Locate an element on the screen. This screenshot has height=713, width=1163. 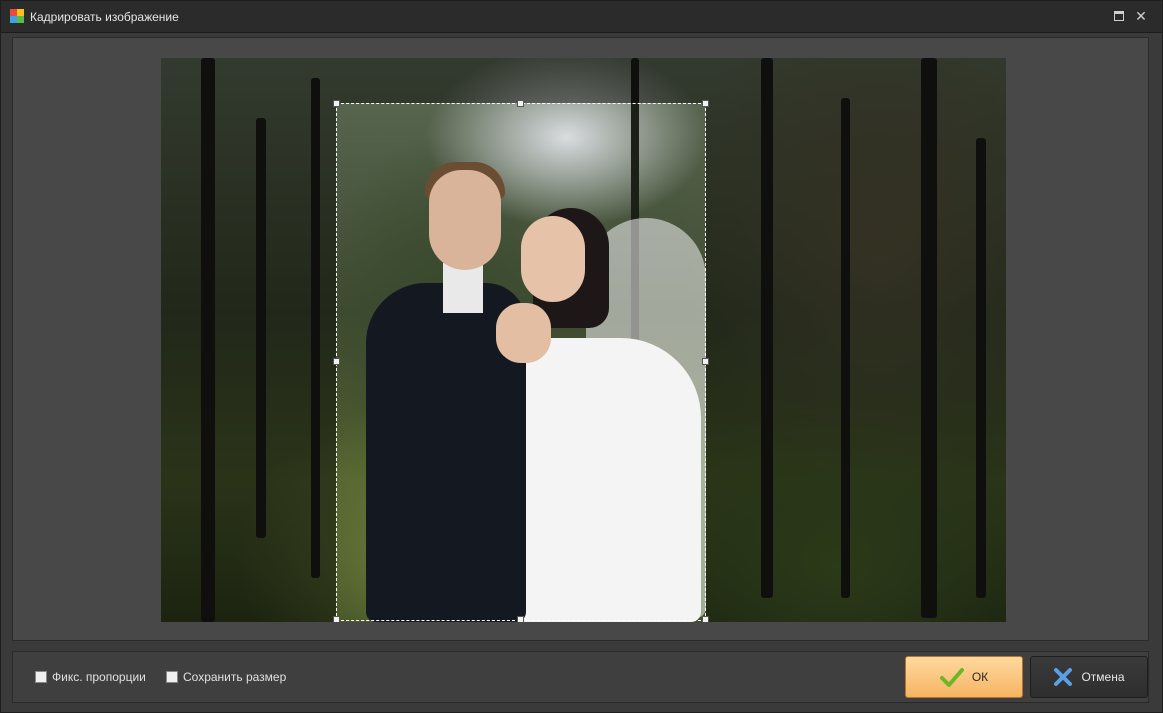
maximize-button is located at coordinates (1119, 16).